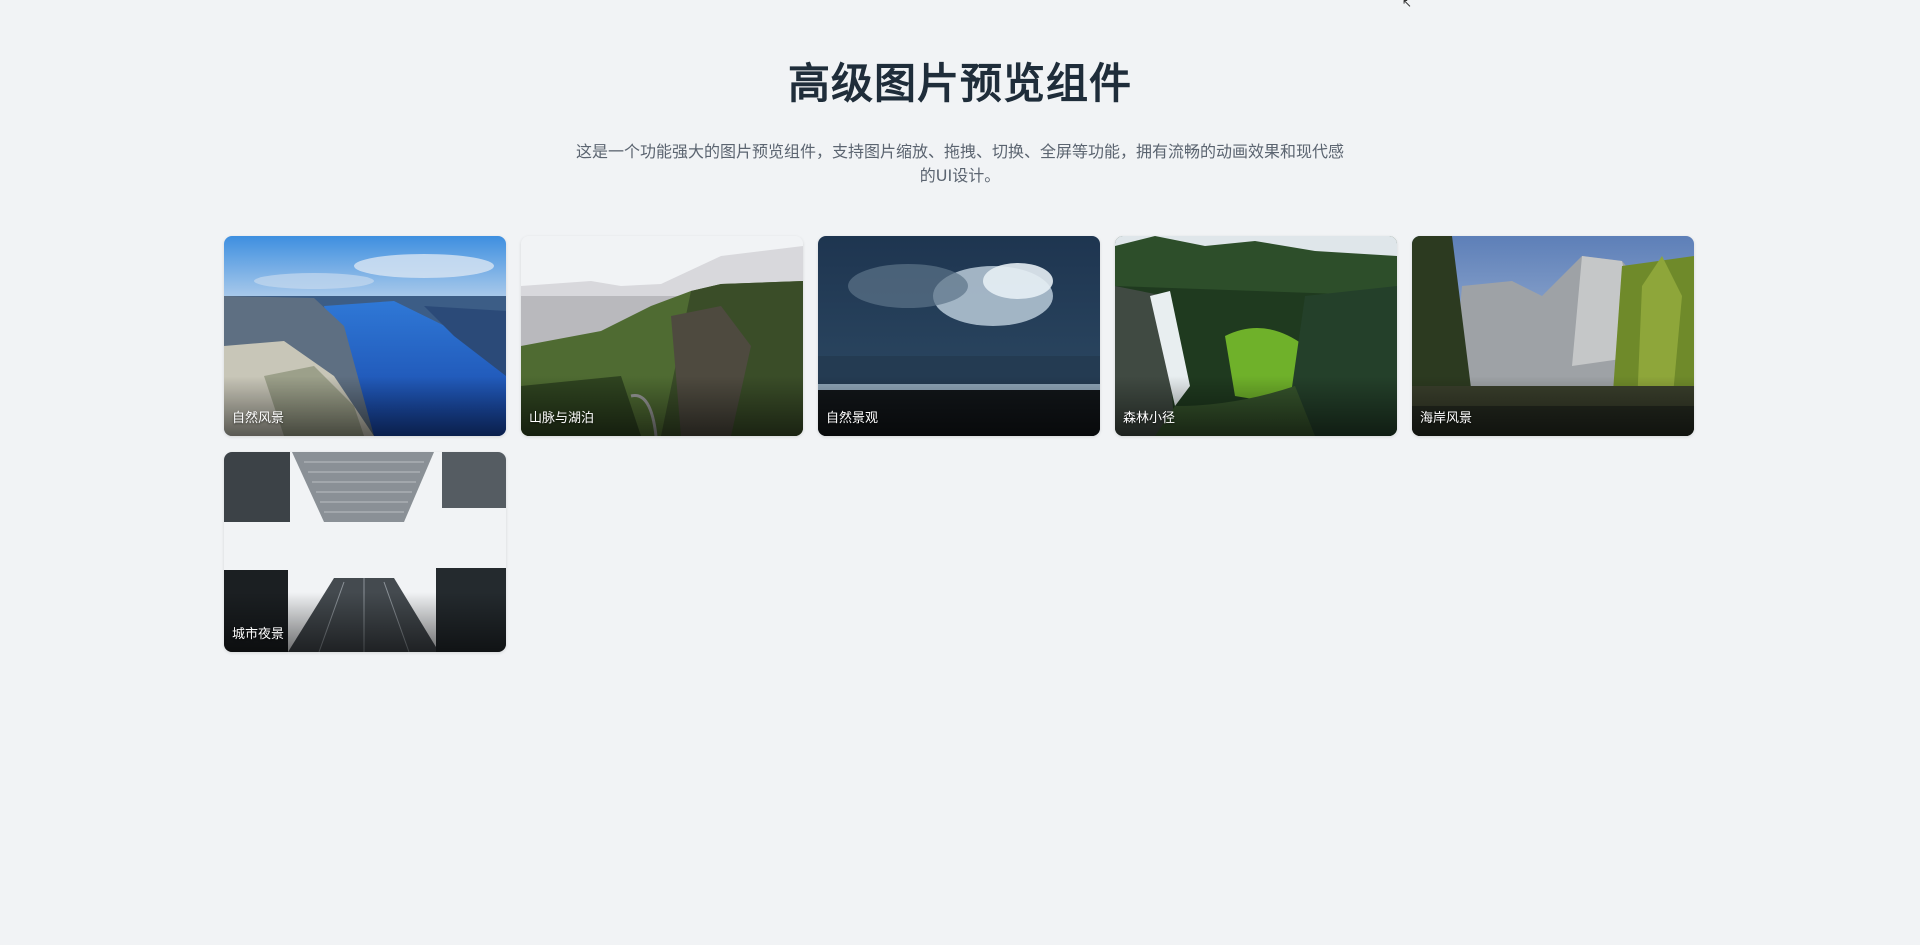 This screenshot has height=945, width=1920. I want to click on card-label: 城市夜景, so click(258, 634).